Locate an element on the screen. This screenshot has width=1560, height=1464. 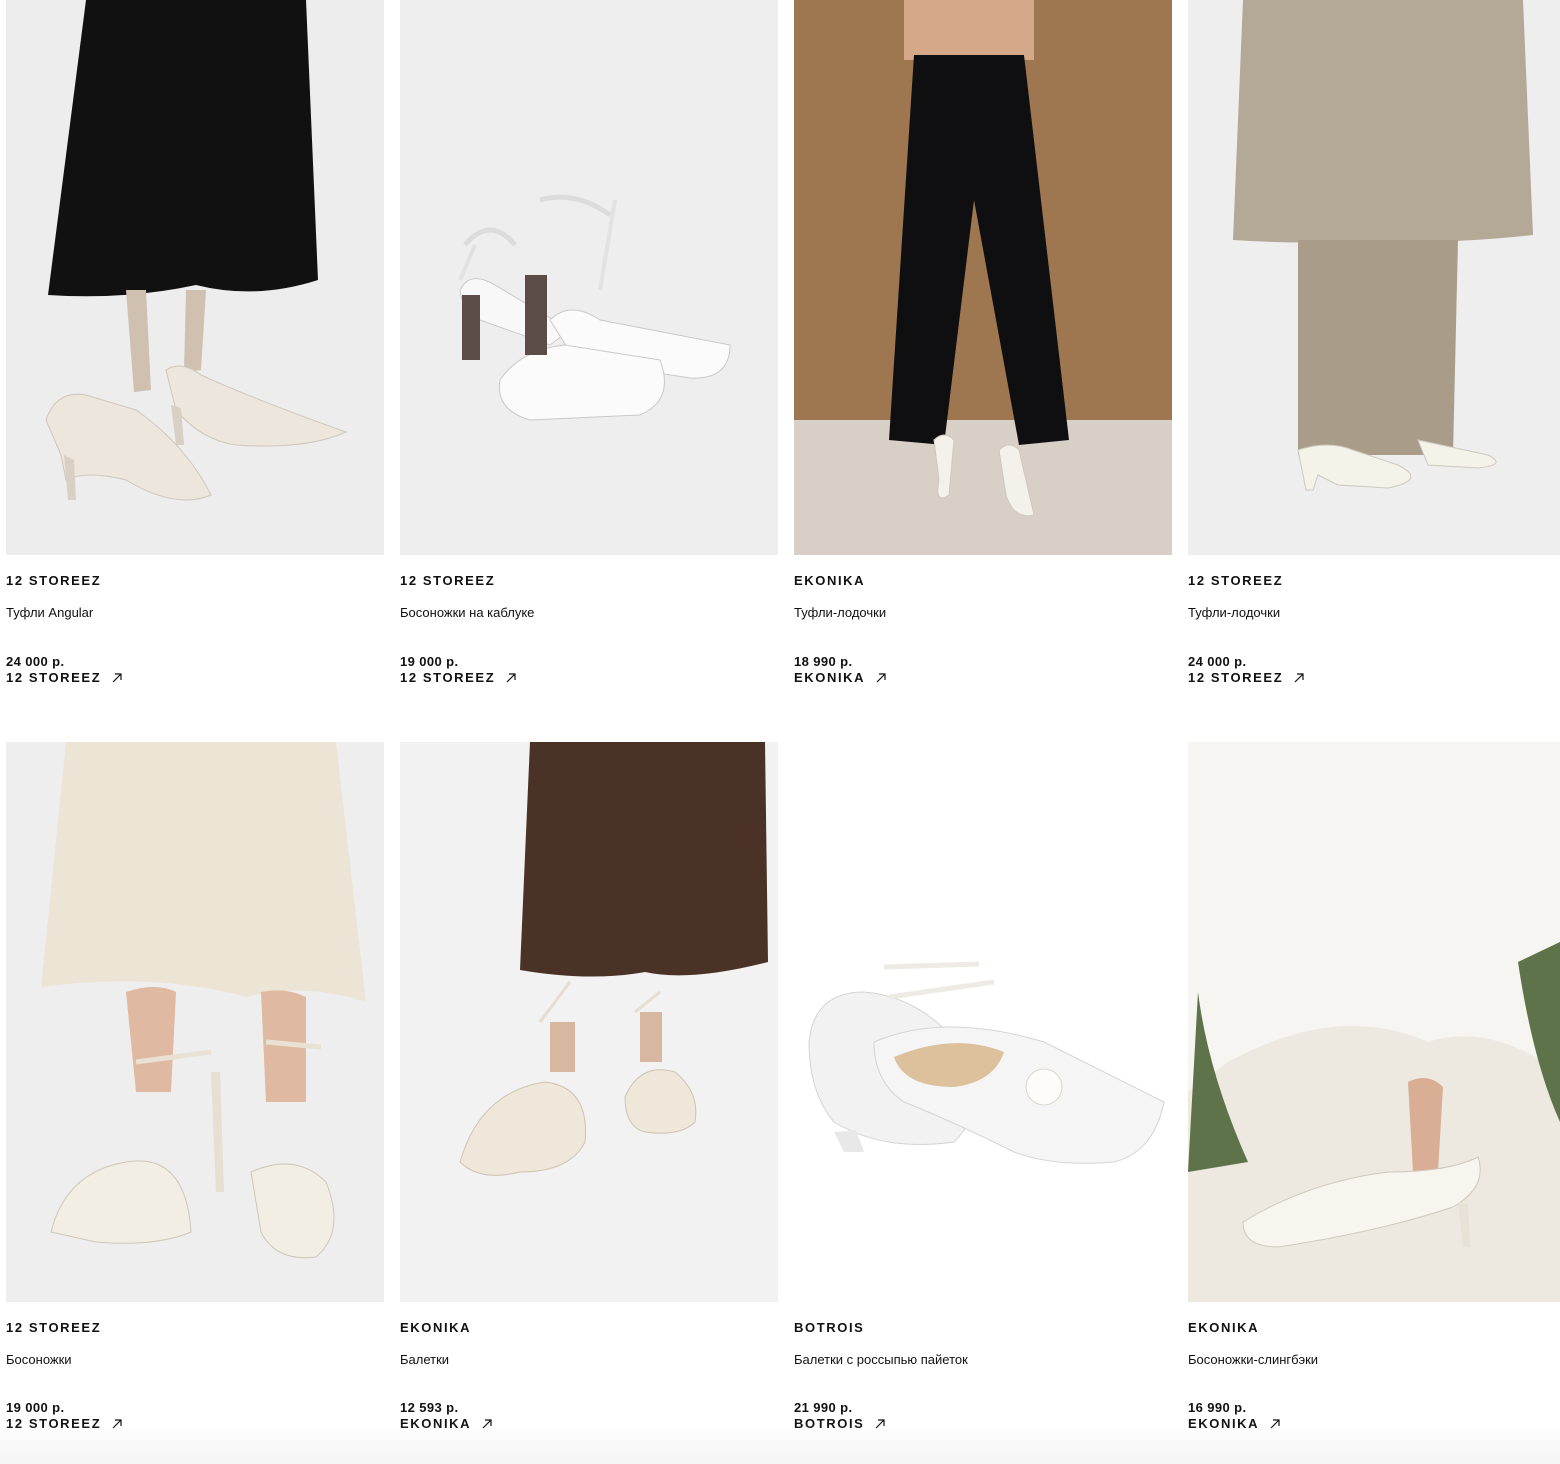
product-name: Босоножки is located at coordinates (39, 1359).